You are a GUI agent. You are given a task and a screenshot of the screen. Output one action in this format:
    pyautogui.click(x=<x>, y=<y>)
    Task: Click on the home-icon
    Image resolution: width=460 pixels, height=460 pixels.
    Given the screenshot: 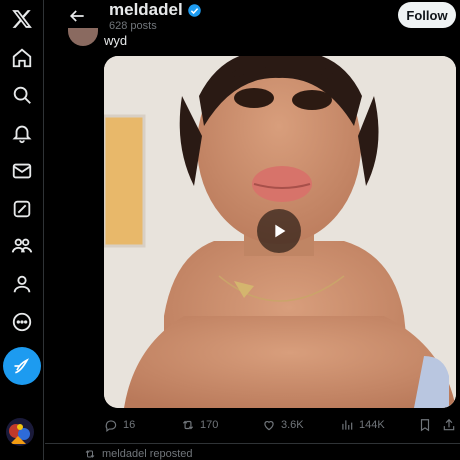 What is the action you would take?
    pyautogui.click(x=22, y=58)
    